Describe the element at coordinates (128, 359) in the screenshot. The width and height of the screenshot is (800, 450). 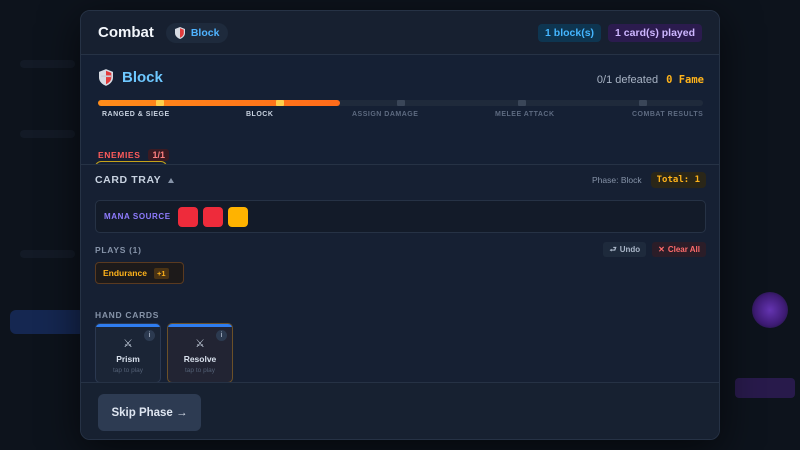
I see `card-name: Prism` at that location.